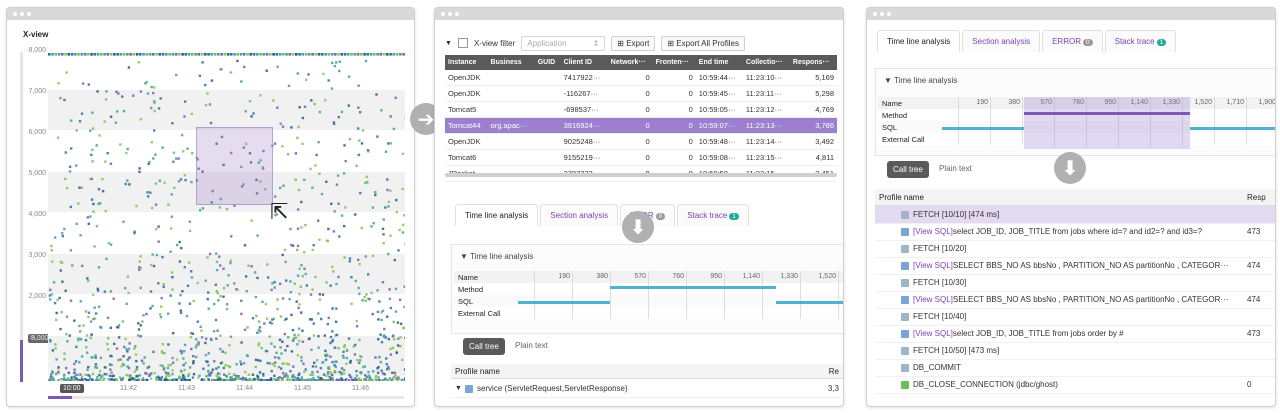 The image size is (1280, 413). I want to click on table-cell: 0, so click(674, 141).